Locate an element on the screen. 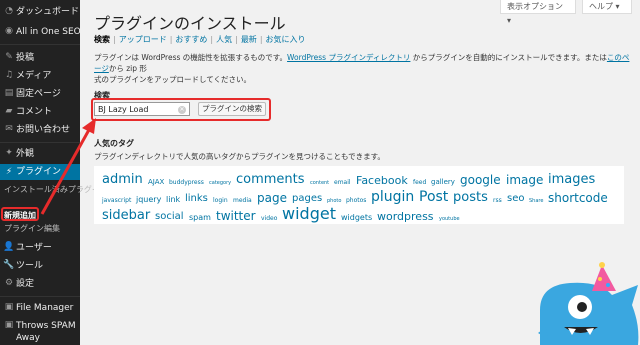  monster-mascot-icon is located at coordinates (588, 303).